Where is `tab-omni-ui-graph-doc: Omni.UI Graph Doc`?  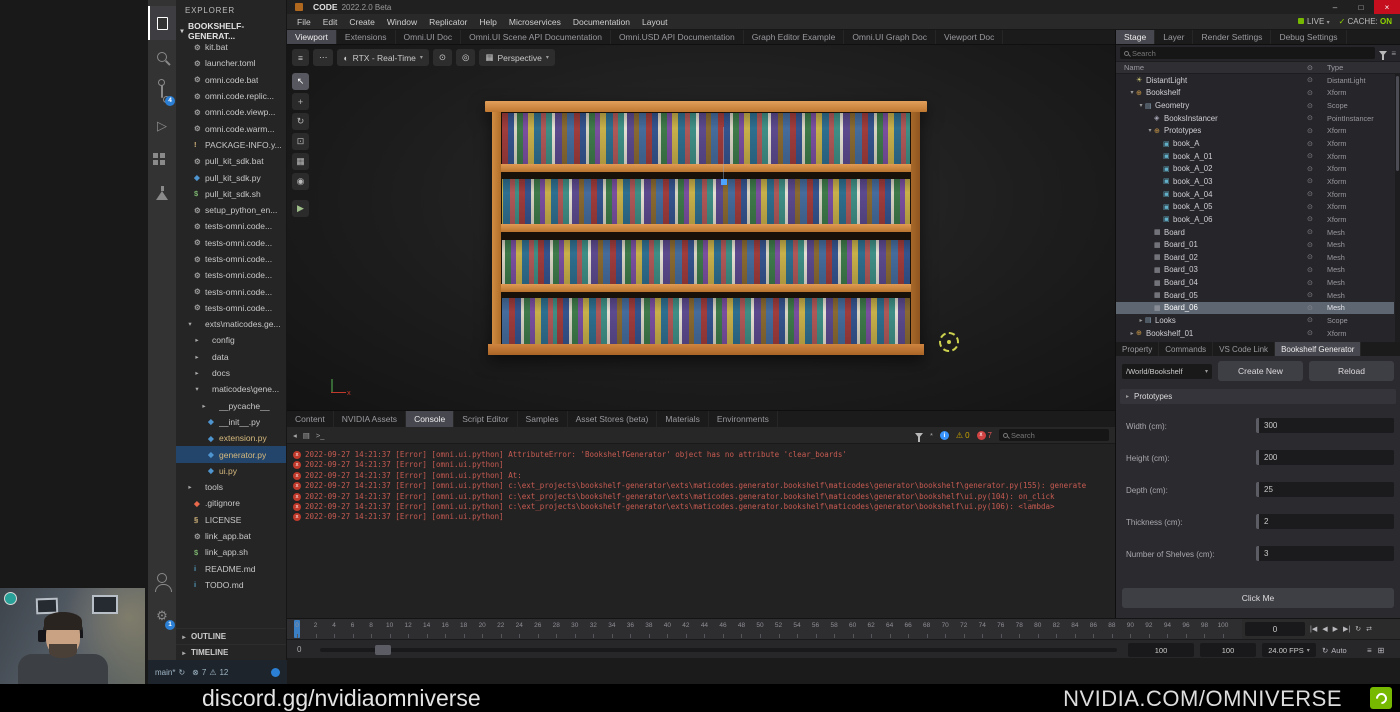
tab-omni-ui-graph-doc: Omni.UI Graph Doc is located at coordinates (890, 37).